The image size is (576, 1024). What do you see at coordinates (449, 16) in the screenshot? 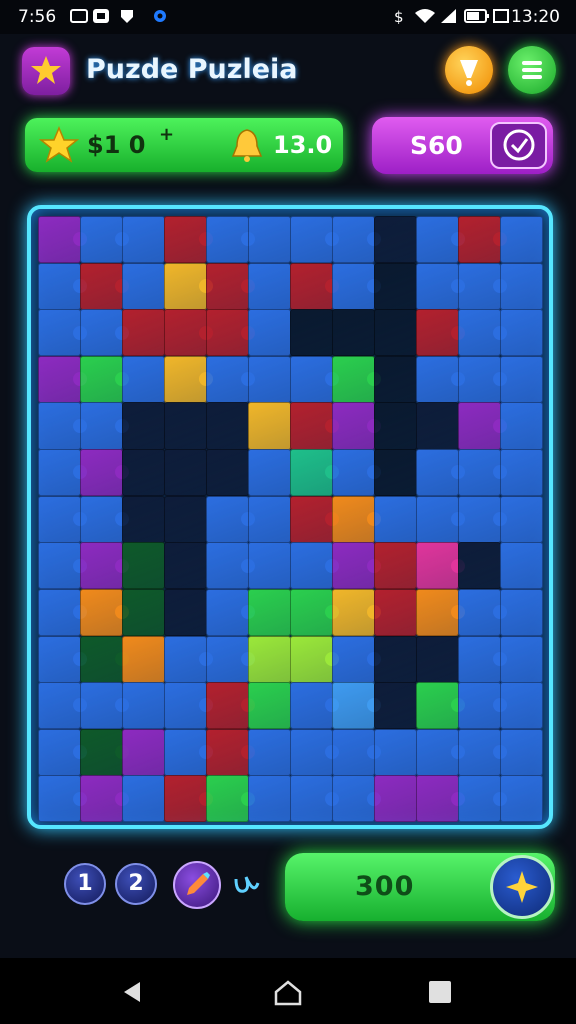
I see `signal-icon` at bounding box center [449, 16].